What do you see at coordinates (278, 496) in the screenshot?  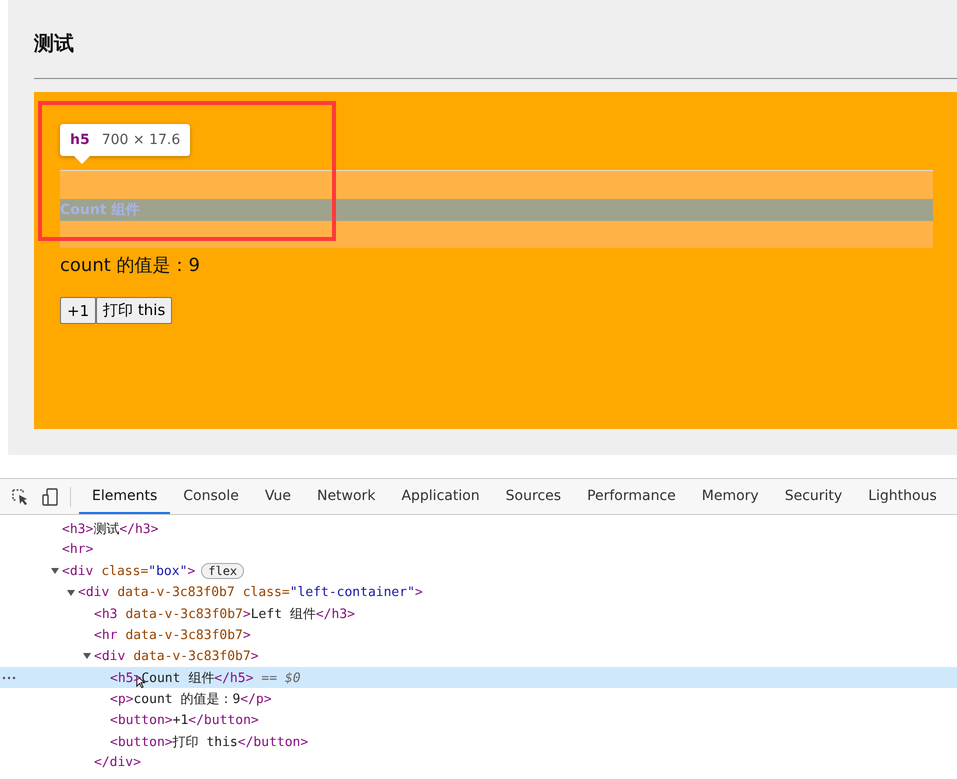 I see `devtools-tab: Vue` at bounding box center [278, 496].